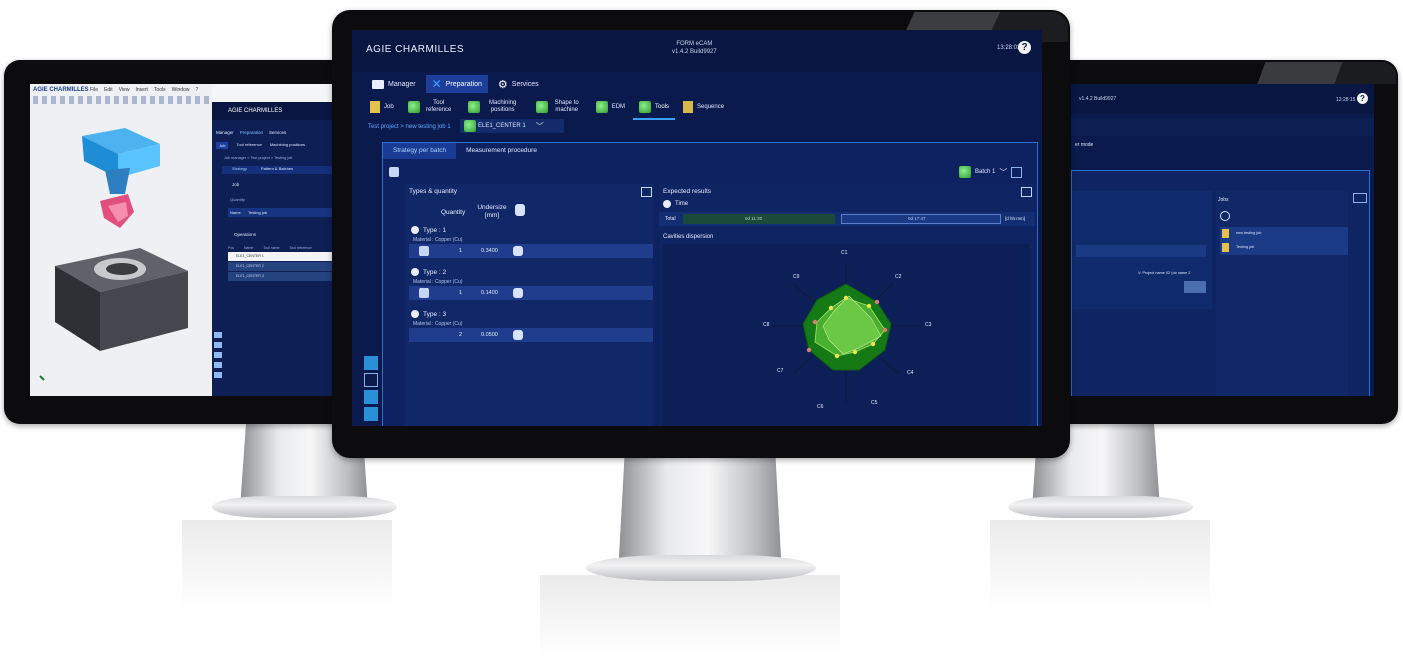 Image resolution: width=1403 pixels, height=657 pixels. What do you see at coordinates (248, 145) in the screenshot?
I see `left-subtab-tool-reference: Tool reference` at bounding box center [248, 145].